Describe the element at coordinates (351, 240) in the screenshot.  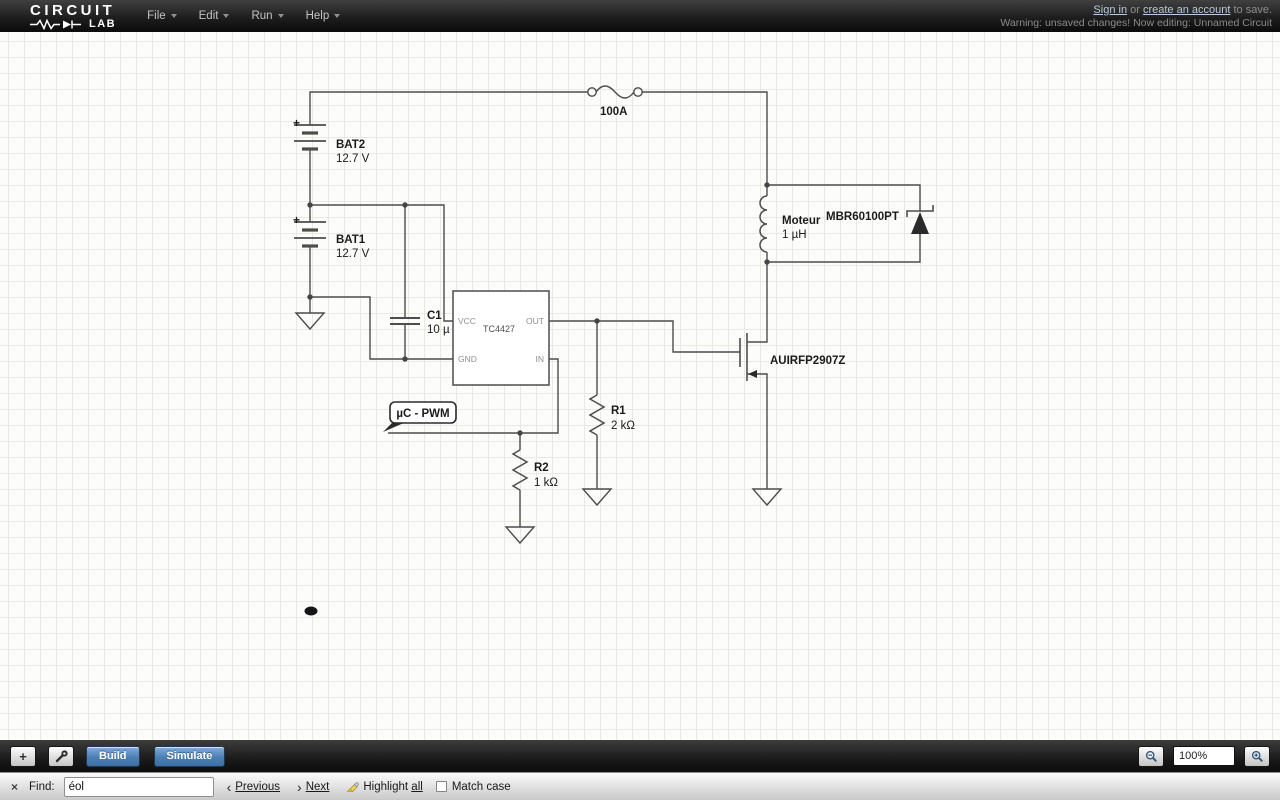
I see `bat1-name-label: BAT1` at that location.